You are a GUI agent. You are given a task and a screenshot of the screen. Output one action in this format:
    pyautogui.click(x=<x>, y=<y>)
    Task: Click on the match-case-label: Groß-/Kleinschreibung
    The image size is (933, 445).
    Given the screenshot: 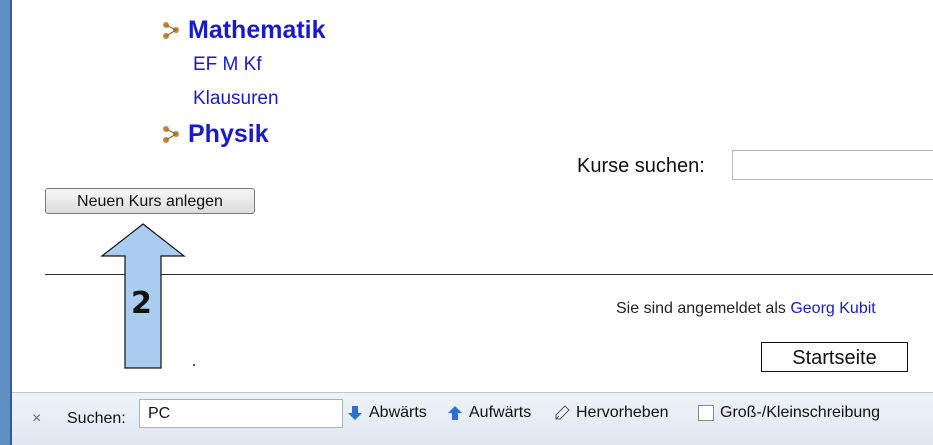 What is the action you would take?
    pyautogui.click(x=800, y=412)
    